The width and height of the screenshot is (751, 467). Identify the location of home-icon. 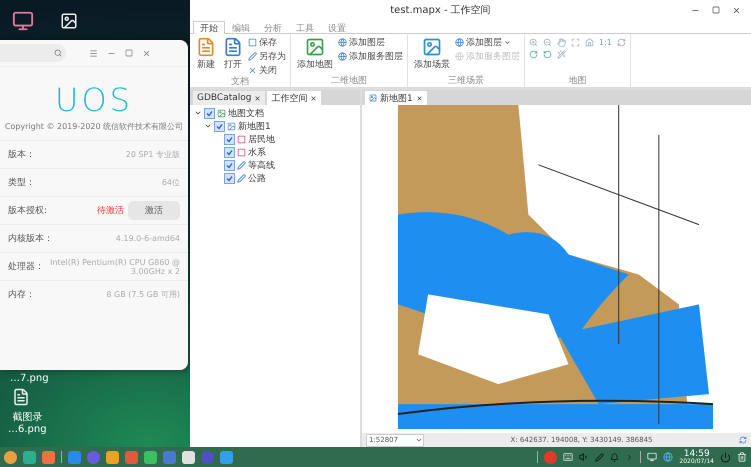
(589, 42).